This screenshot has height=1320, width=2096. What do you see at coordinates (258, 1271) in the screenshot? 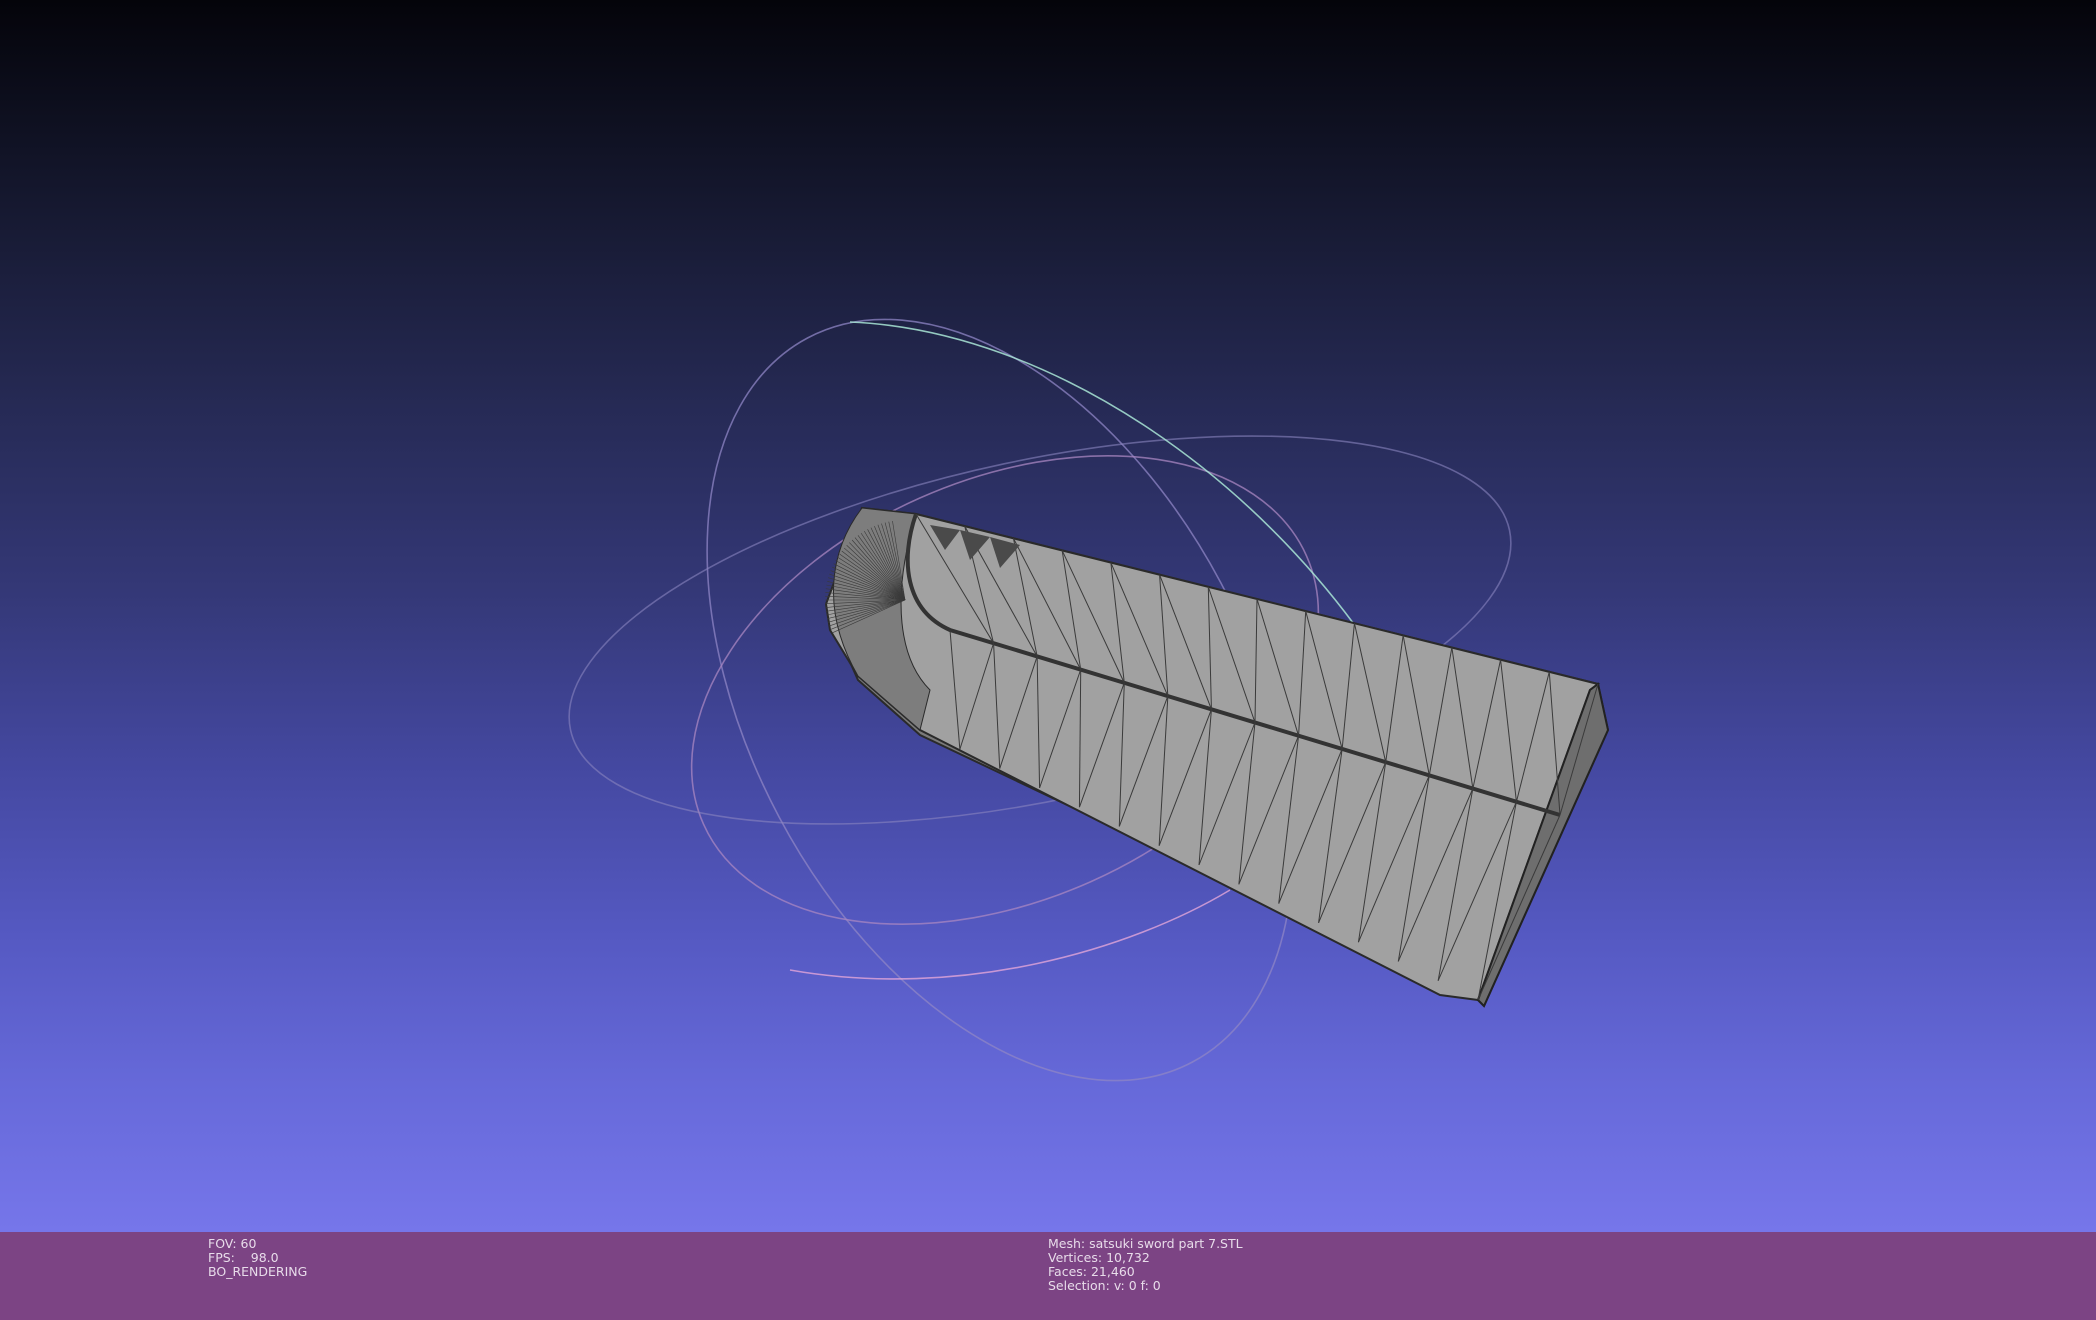
I see `render-mode: BO_RENDERING` at bounding box center [258, 1271].